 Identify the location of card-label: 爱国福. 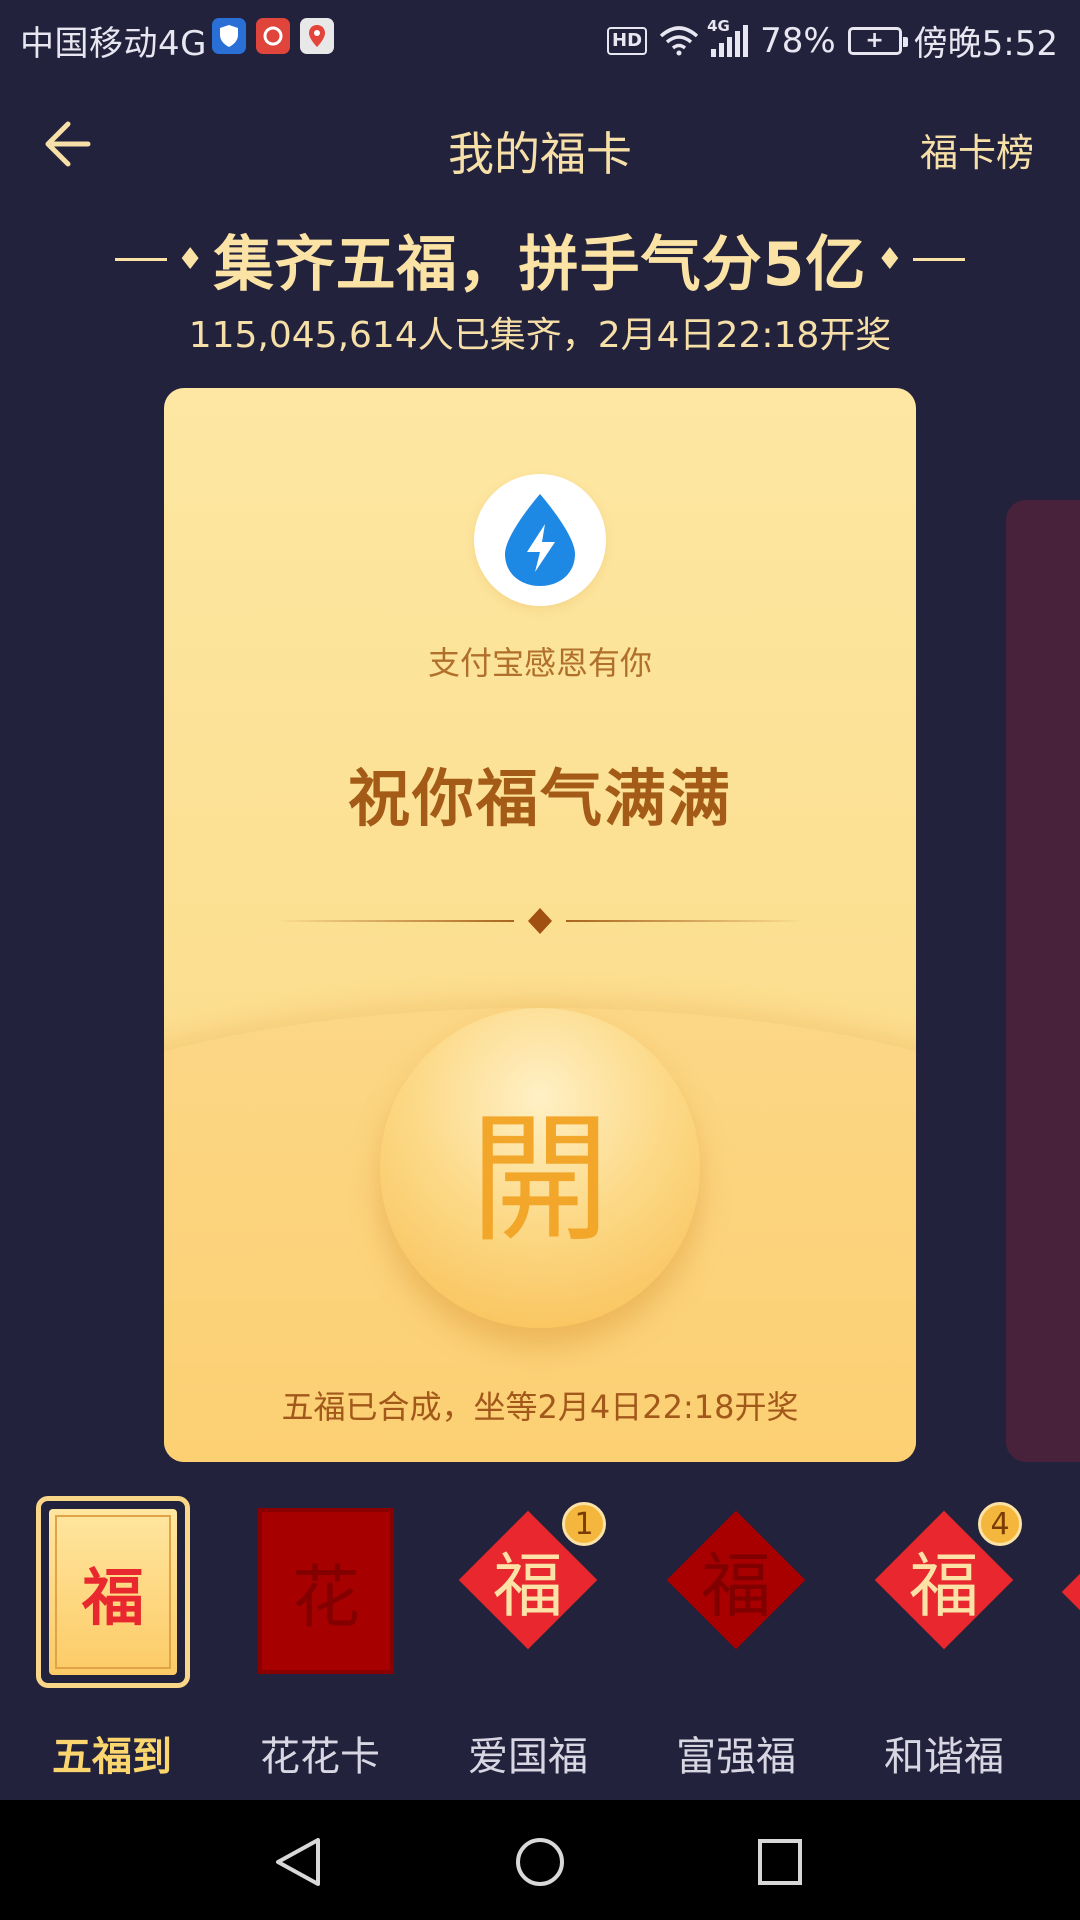
(528, 1757).